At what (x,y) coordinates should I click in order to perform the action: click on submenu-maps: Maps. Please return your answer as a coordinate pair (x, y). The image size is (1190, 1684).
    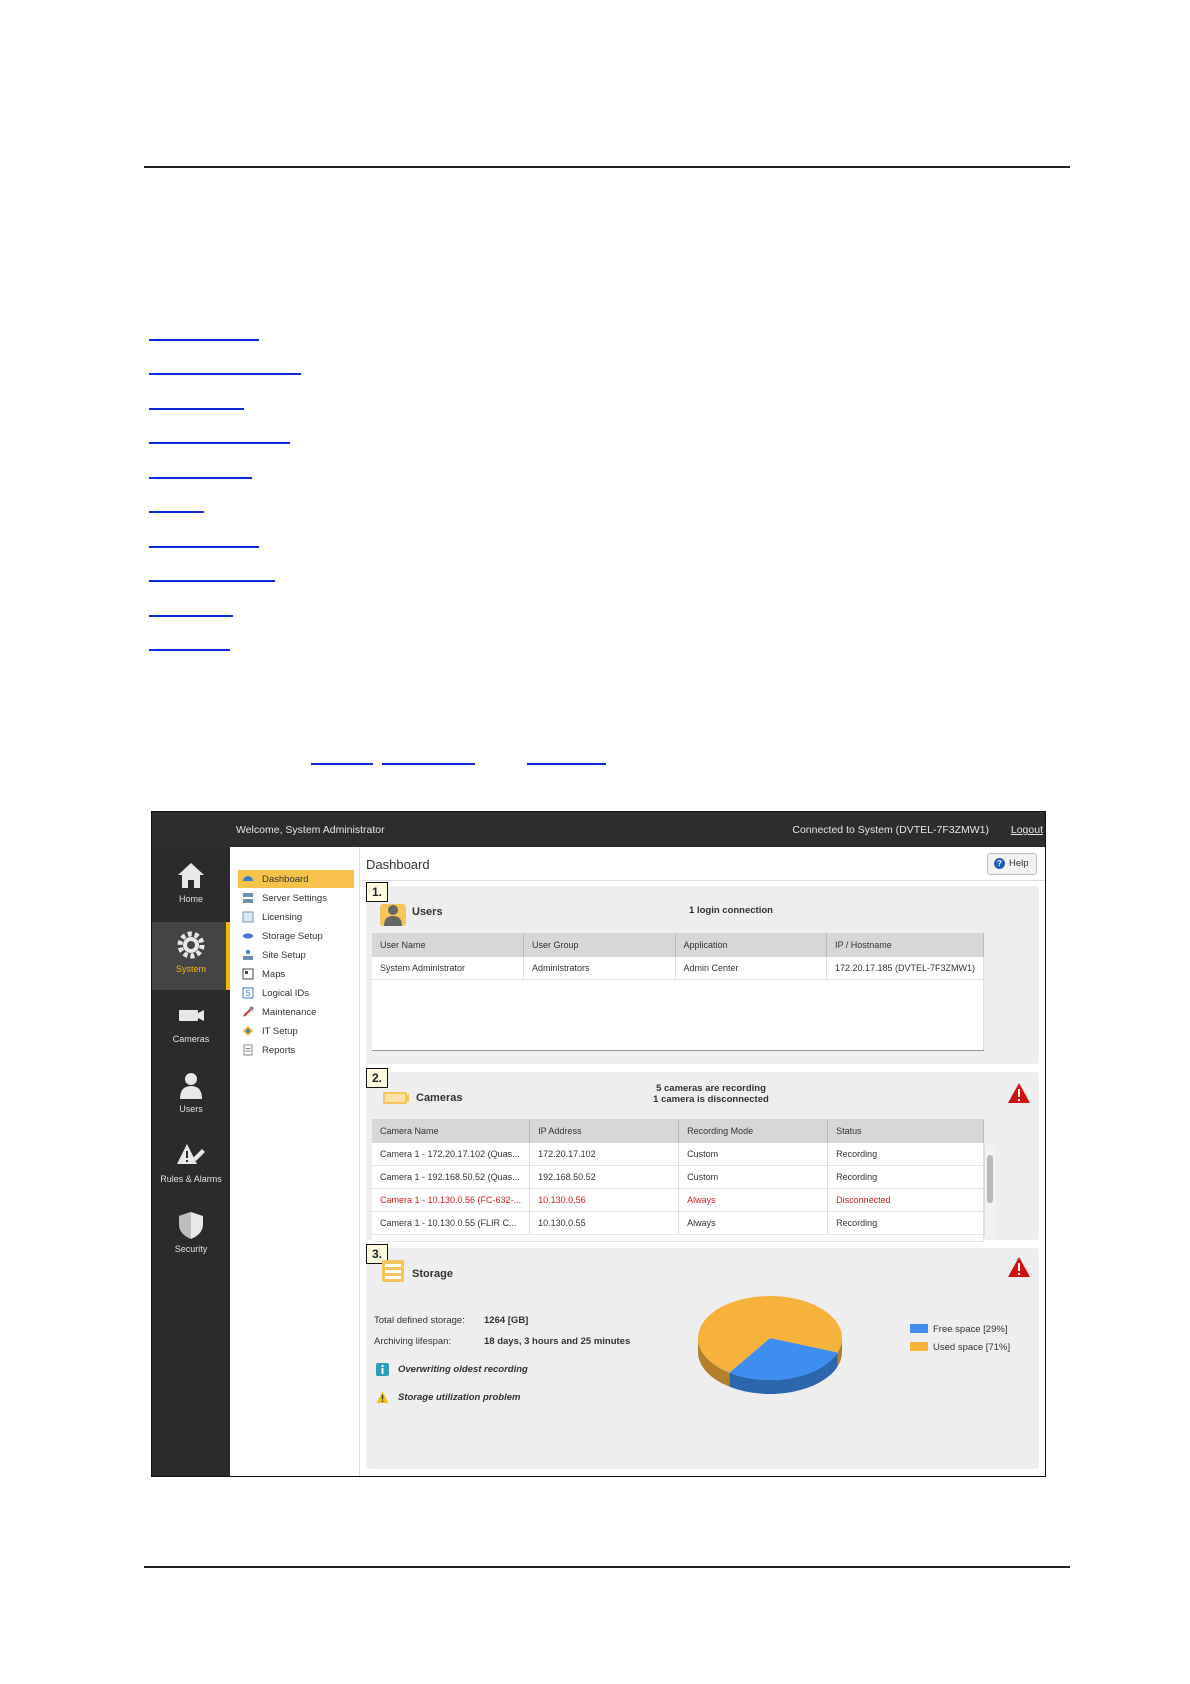
    Looking at the image, I should click on (296, 974).